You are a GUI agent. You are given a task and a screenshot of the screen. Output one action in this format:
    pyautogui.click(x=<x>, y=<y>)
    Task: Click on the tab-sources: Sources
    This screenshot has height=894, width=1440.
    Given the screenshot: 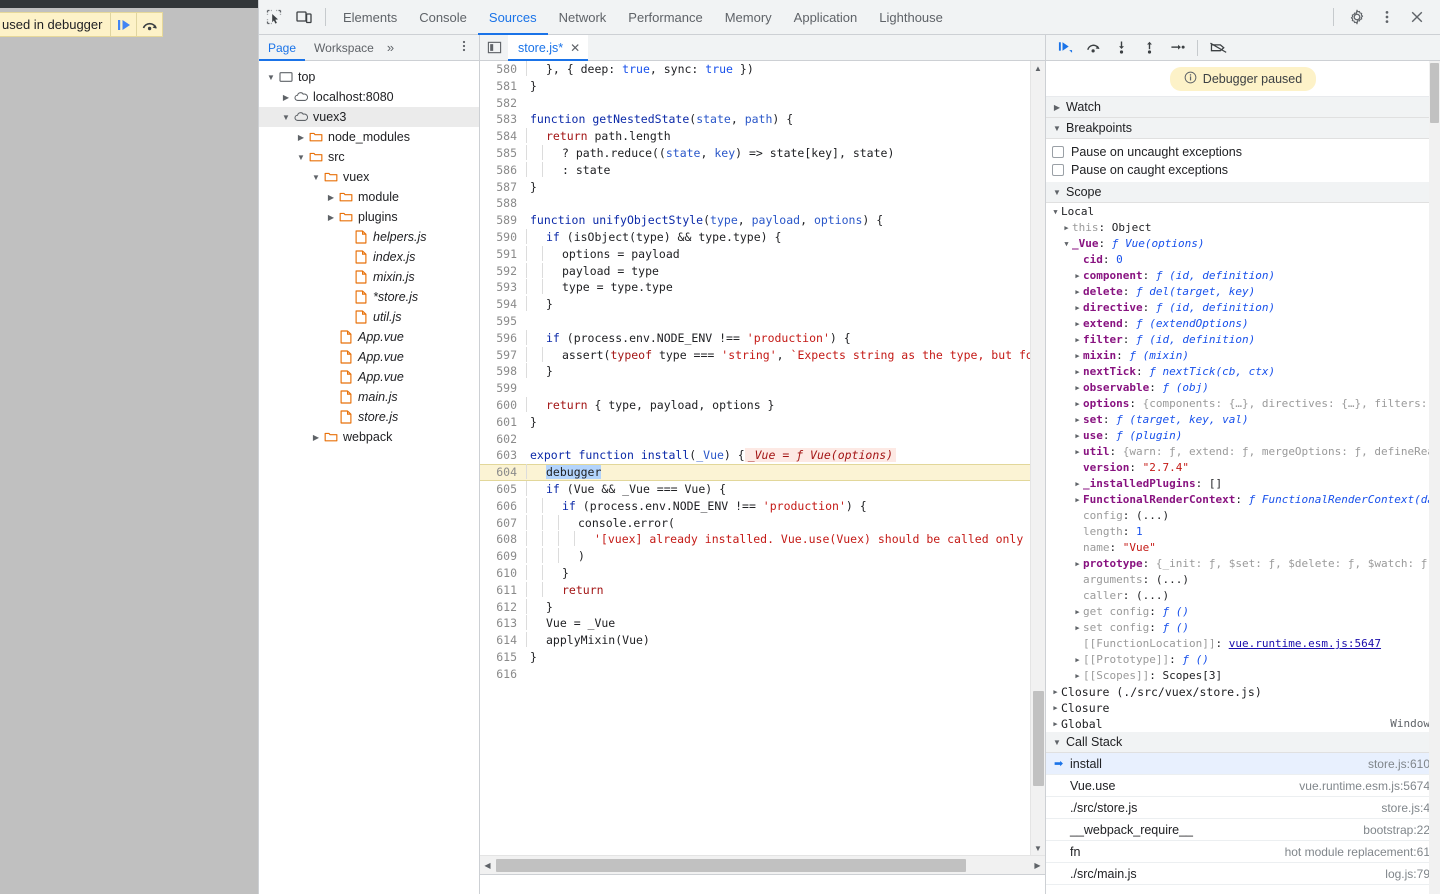 What is the action you would take?
    pyautogui.click(x=512, y=17)
    